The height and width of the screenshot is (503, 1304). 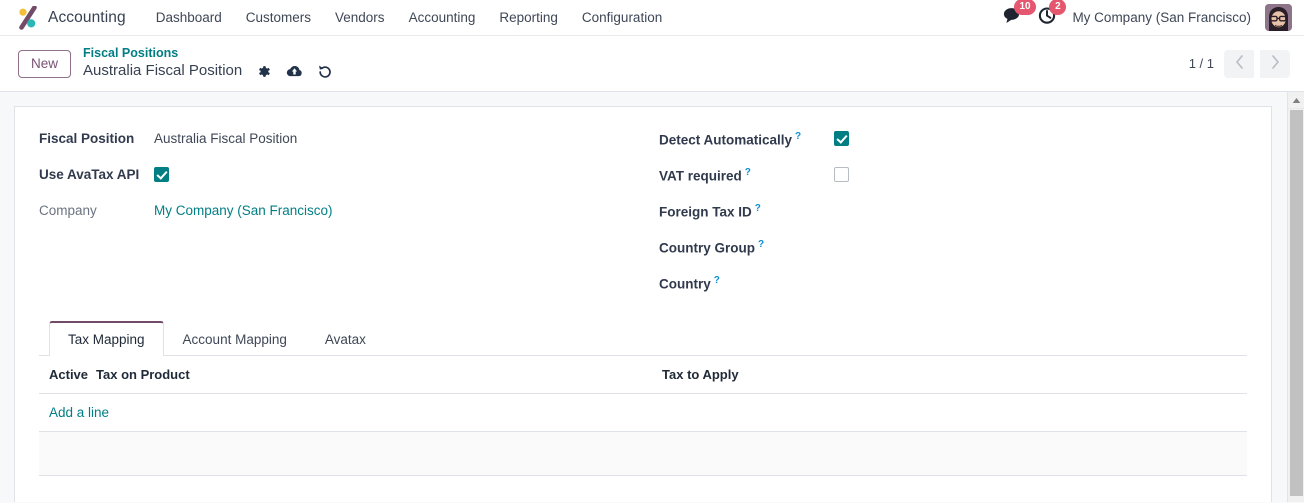 I want to click on menu-item-vendors: Vendors, so click(x=360, y=17).